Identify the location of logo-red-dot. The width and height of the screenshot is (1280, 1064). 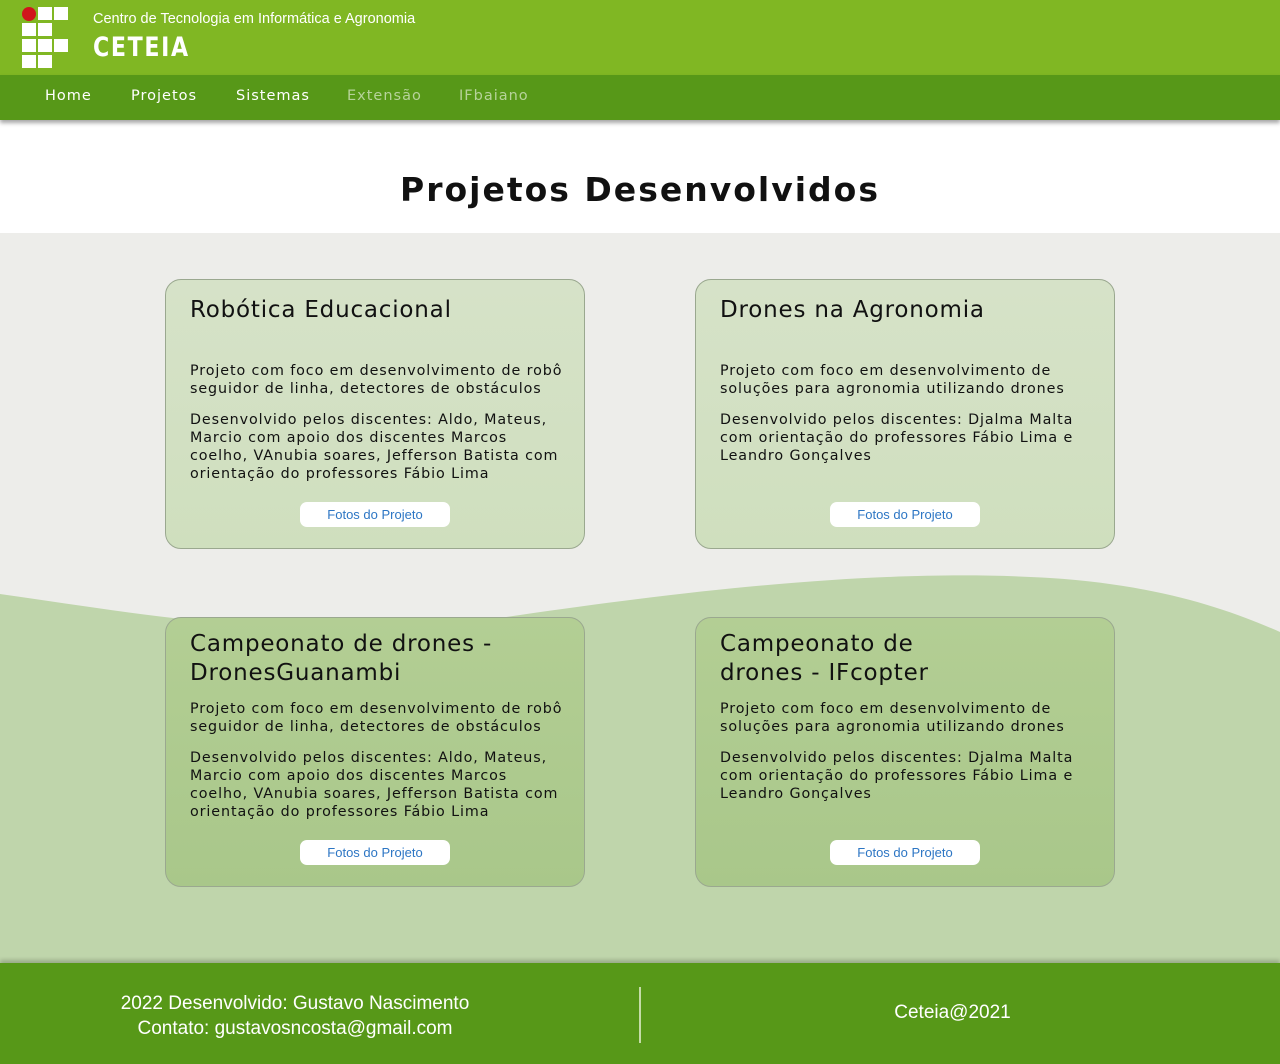
(29, 14).